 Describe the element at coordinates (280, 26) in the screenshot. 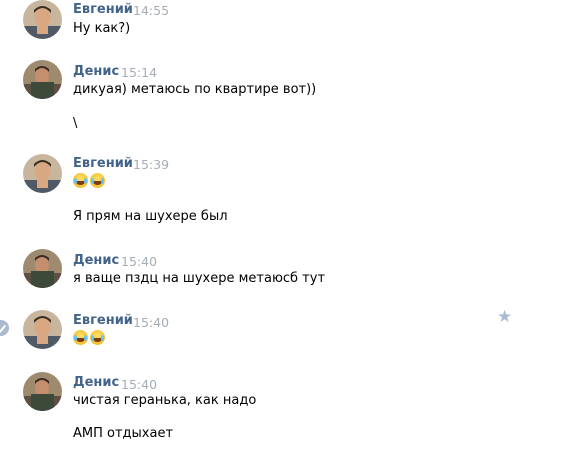

I see `message-item: Евгений 14:55 Ну как?)` at that location.